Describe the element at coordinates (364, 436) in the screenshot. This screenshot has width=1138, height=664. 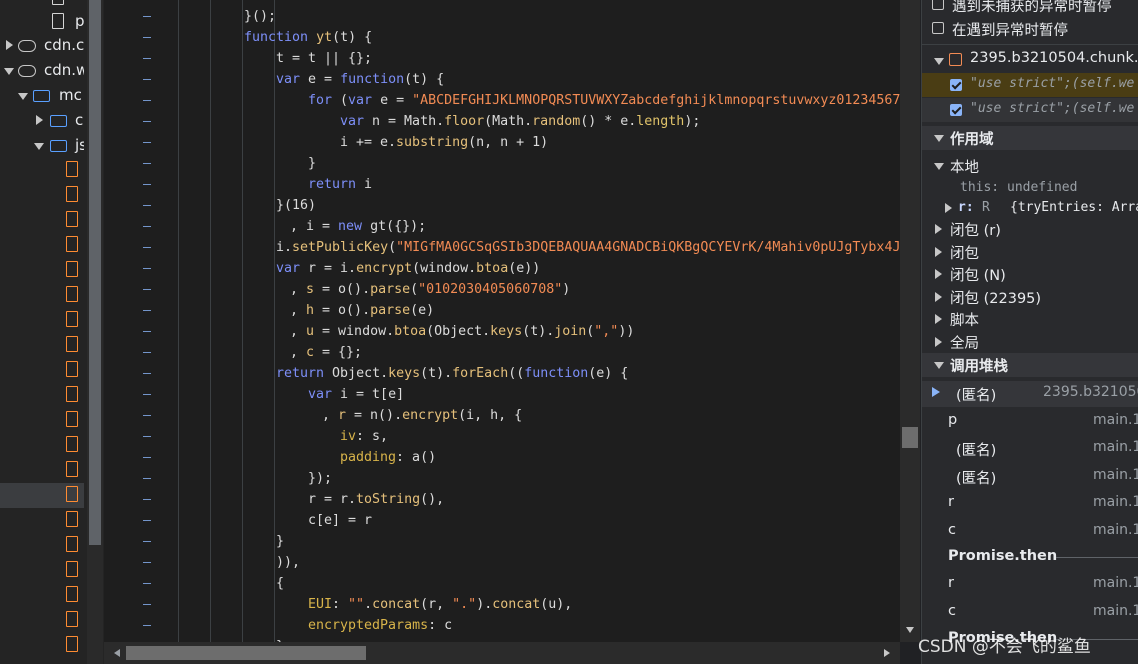
I see `code-line: iv: s,` at that location.